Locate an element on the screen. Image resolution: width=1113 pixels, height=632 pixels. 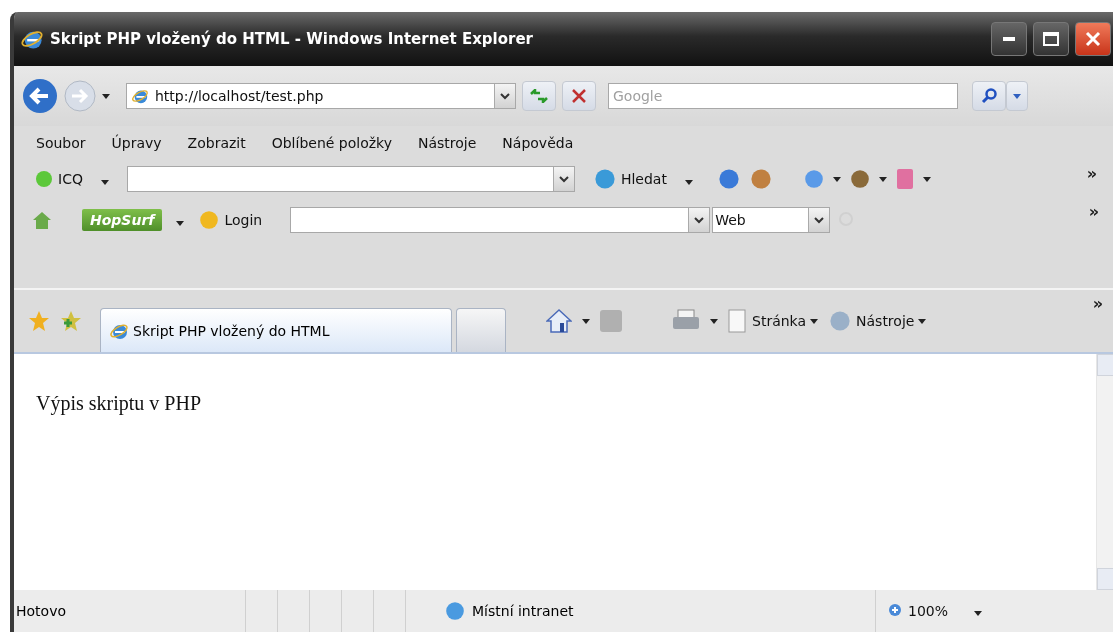
menu-item: Soubor is located at coordinates (64, 143).